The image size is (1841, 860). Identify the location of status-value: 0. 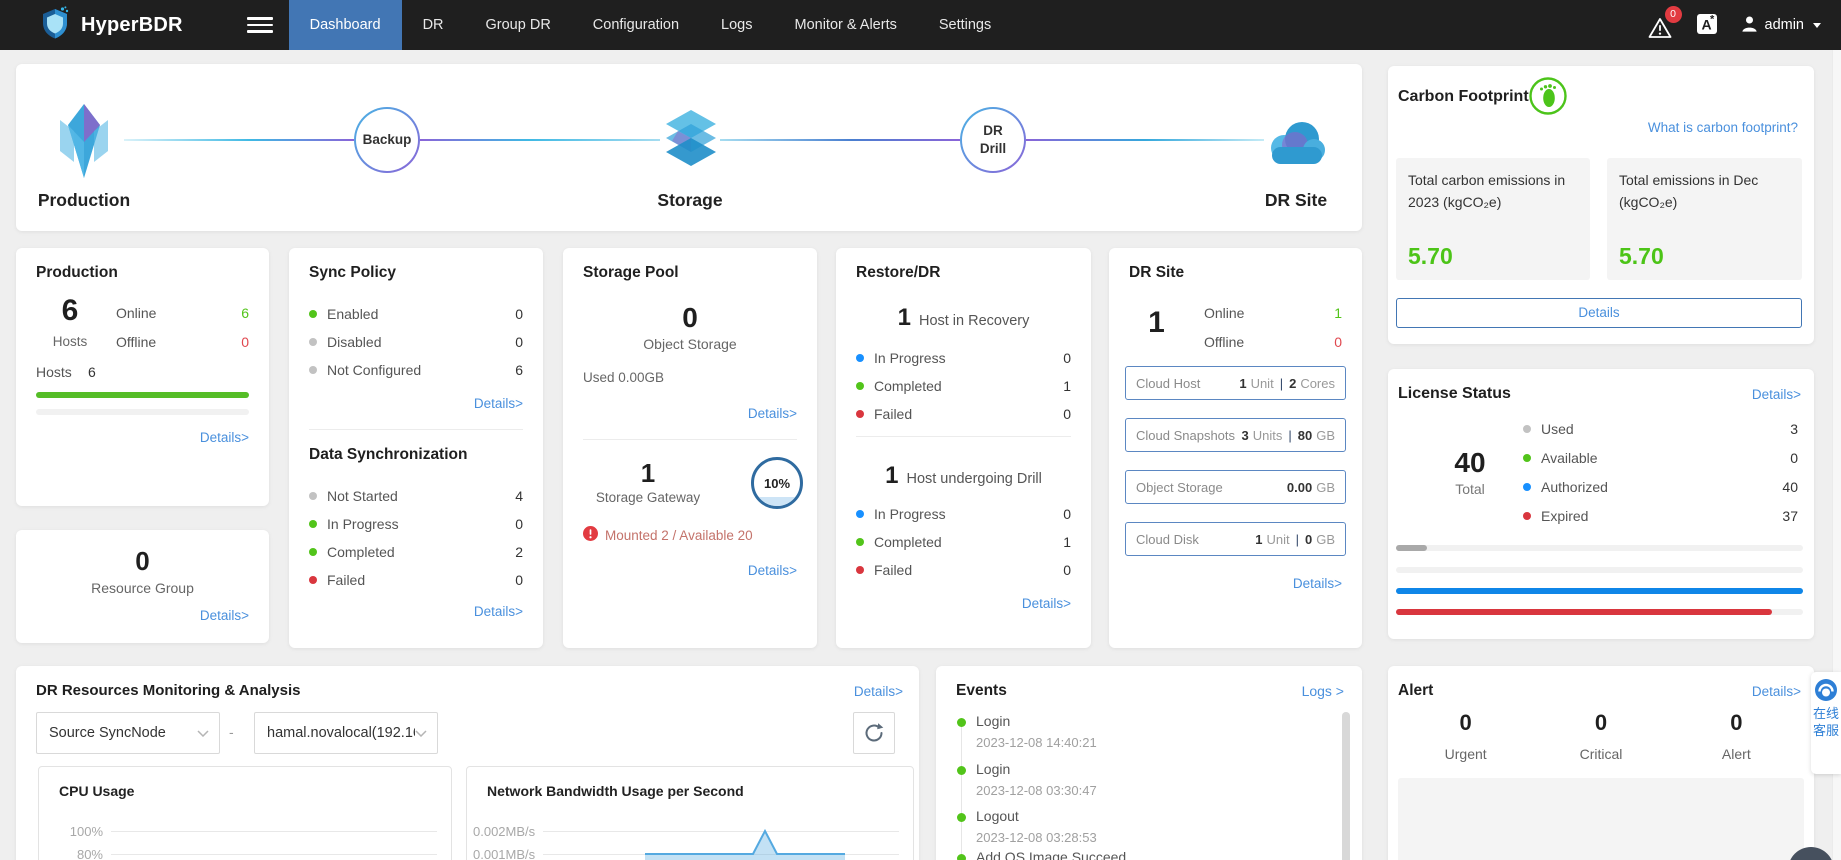
(1067, 570).